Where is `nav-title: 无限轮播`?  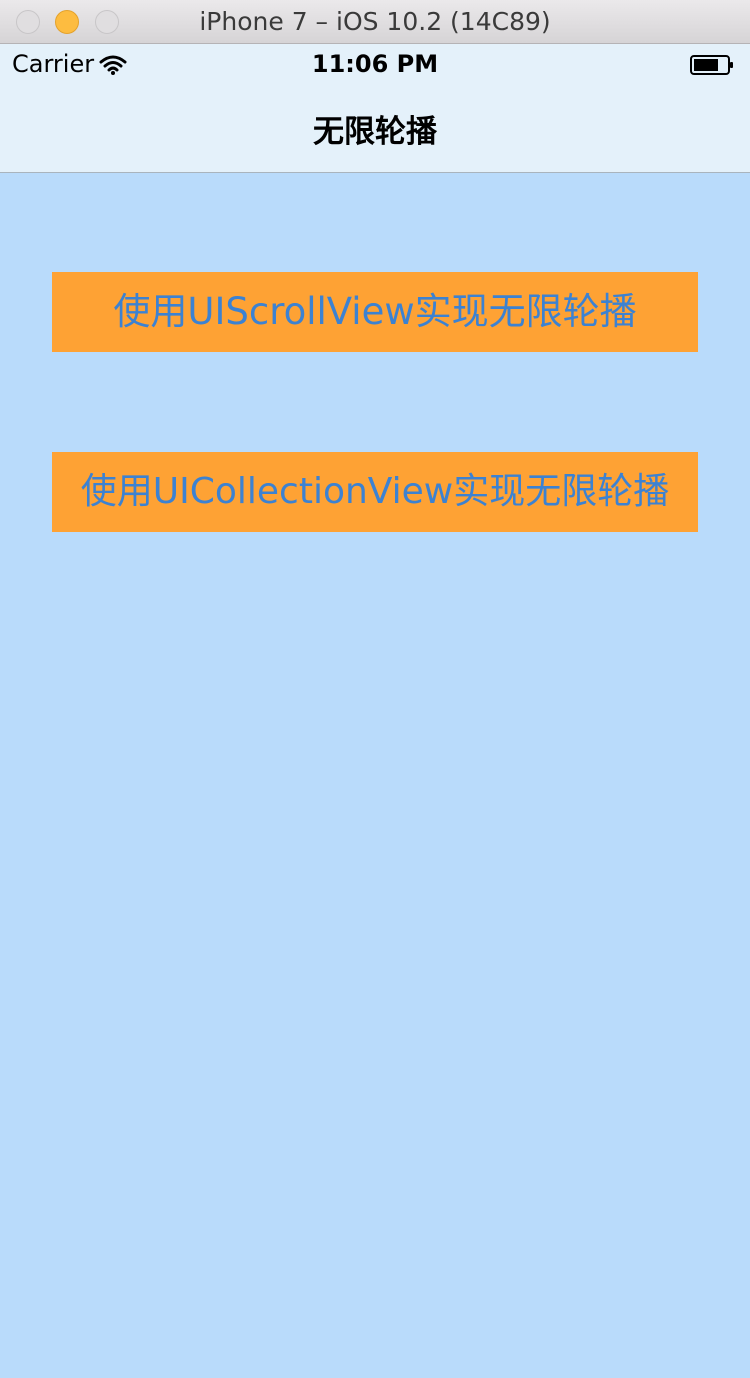 nav-title: 无限轮播 is located at coordinates (375, 132).